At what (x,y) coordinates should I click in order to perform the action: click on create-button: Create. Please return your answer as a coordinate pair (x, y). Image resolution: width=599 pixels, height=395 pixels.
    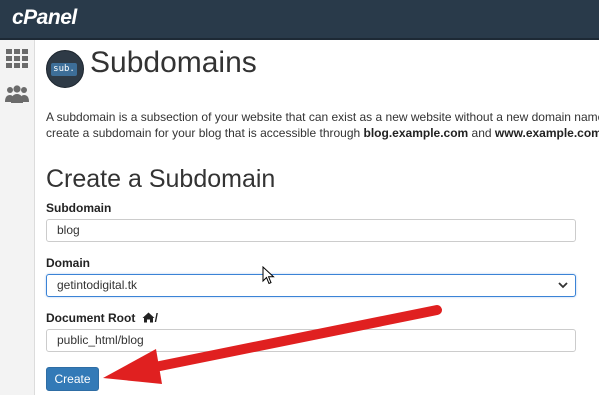
    Looking at the image, I should click on (72, 379).